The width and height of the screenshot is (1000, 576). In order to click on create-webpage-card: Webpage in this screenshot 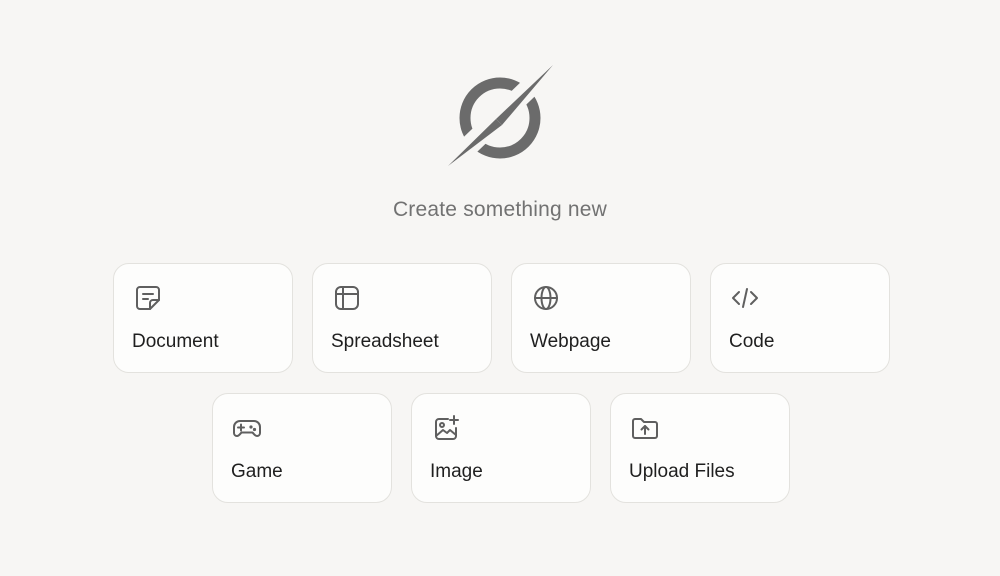, I will do `click(601, 318)`.